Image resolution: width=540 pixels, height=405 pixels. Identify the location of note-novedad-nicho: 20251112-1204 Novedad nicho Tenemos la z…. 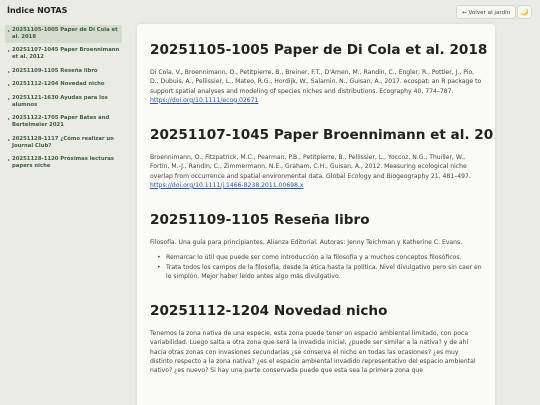
(316, 339).